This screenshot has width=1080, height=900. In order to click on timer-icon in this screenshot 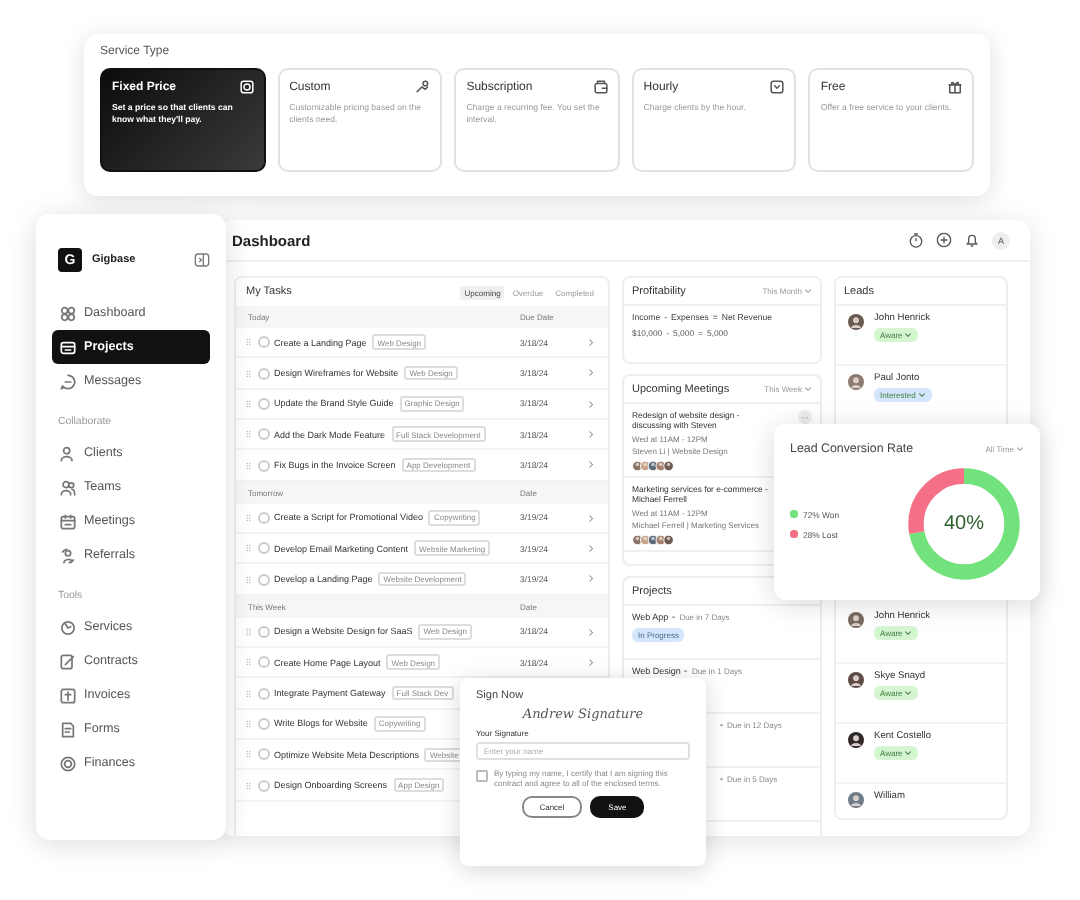, I will do `click(916, 240)`.